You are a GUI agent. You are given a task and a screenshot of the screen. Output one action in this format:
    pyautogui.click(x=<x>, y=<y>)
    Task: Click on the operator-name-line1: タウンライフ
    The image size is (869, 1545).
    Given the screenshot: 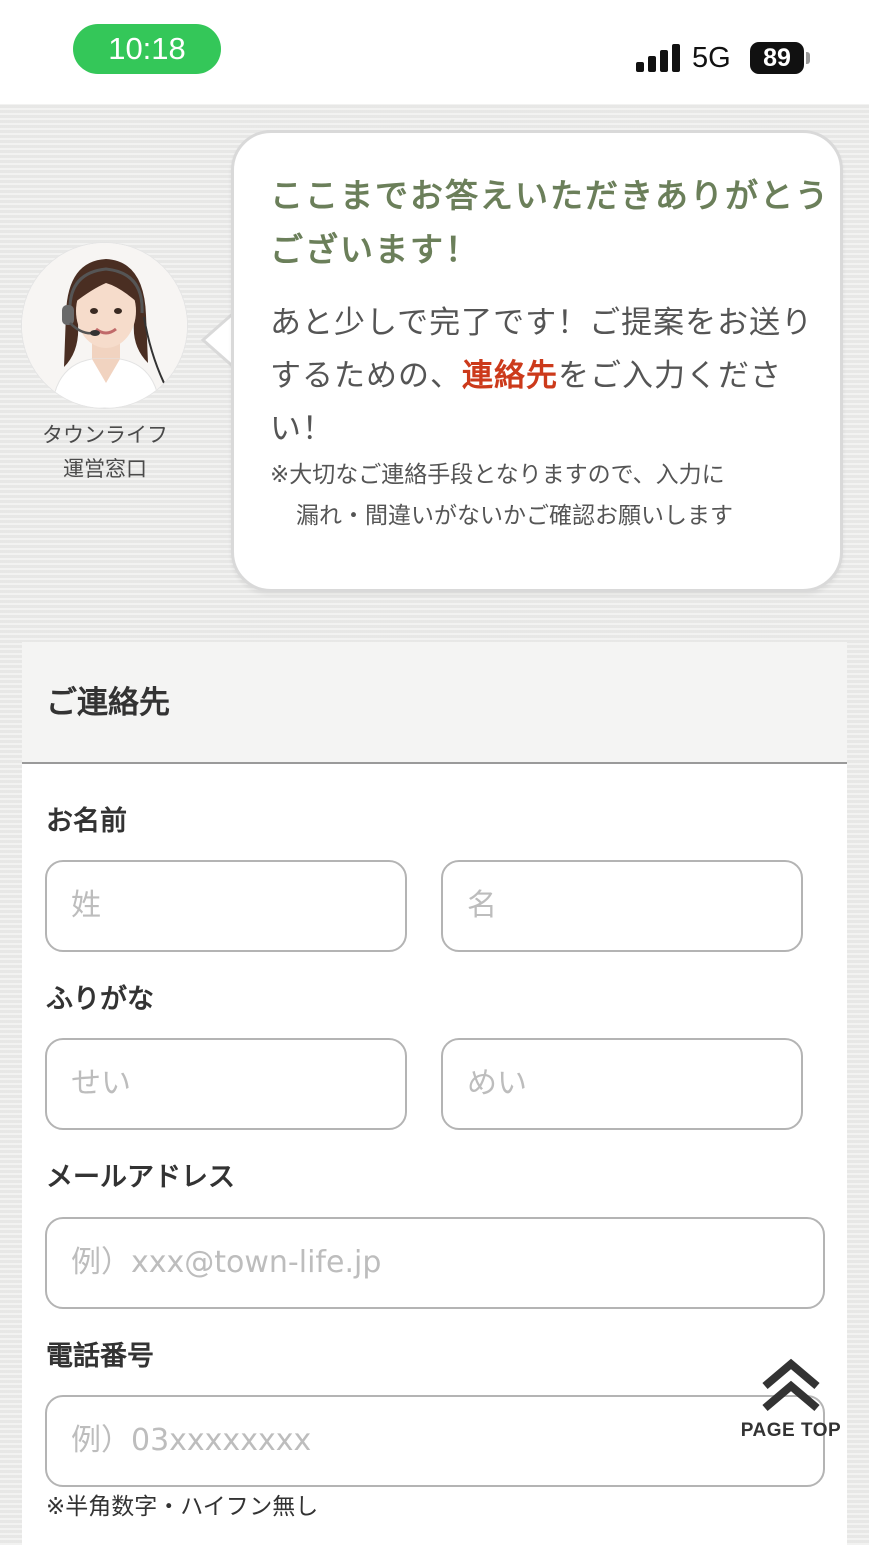 What is the action you would take?
    pyautogui.click(x=105, y=435)
    